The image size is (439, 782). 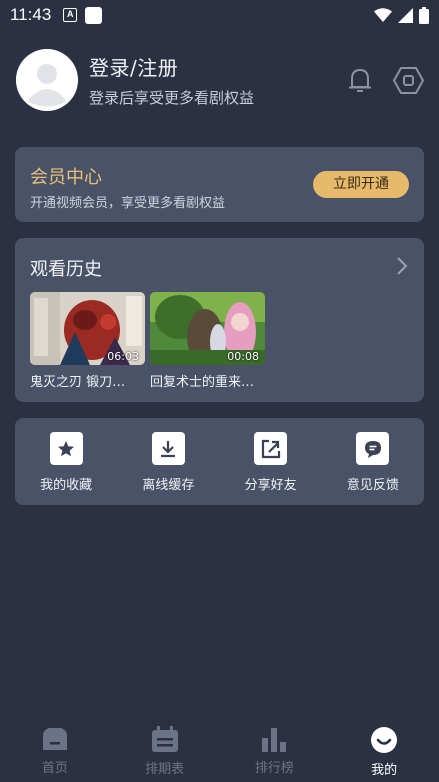 I want to click on ranking-icon, so click(x=274, y=740).